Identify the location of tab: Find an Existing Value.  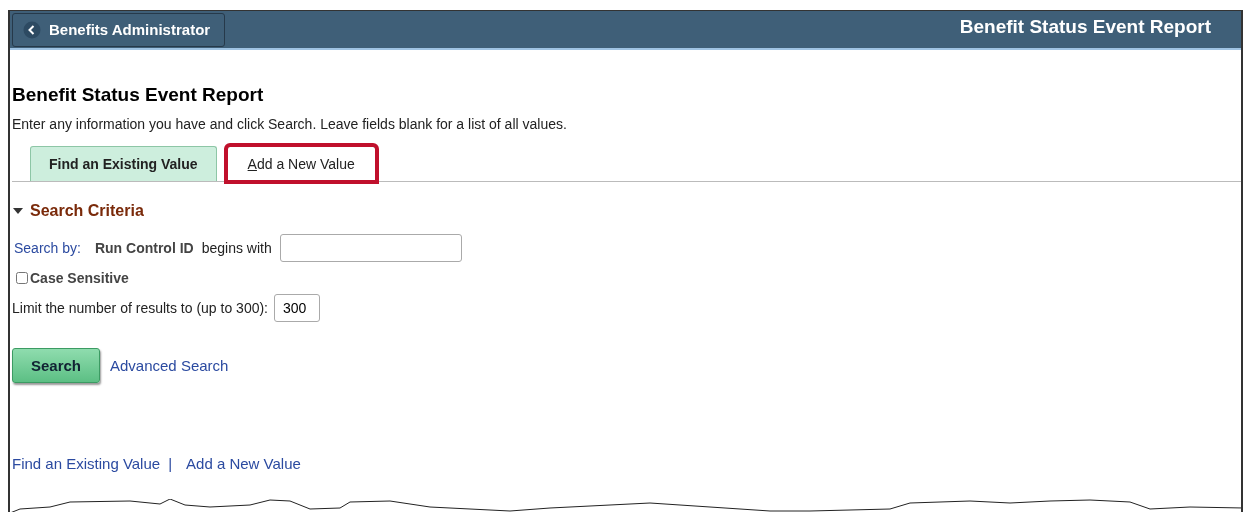
(123, 163).